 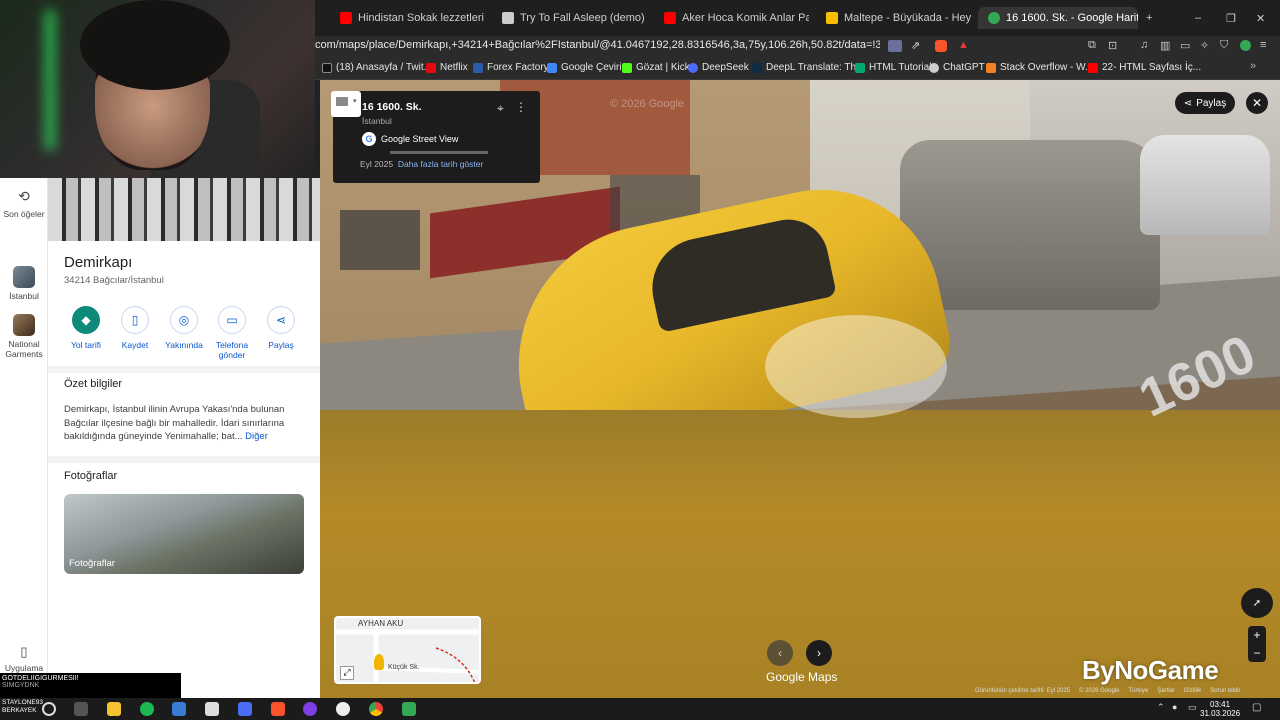 I want to click on bookmark-label: ChatGPT, so click(x=964, y=67).